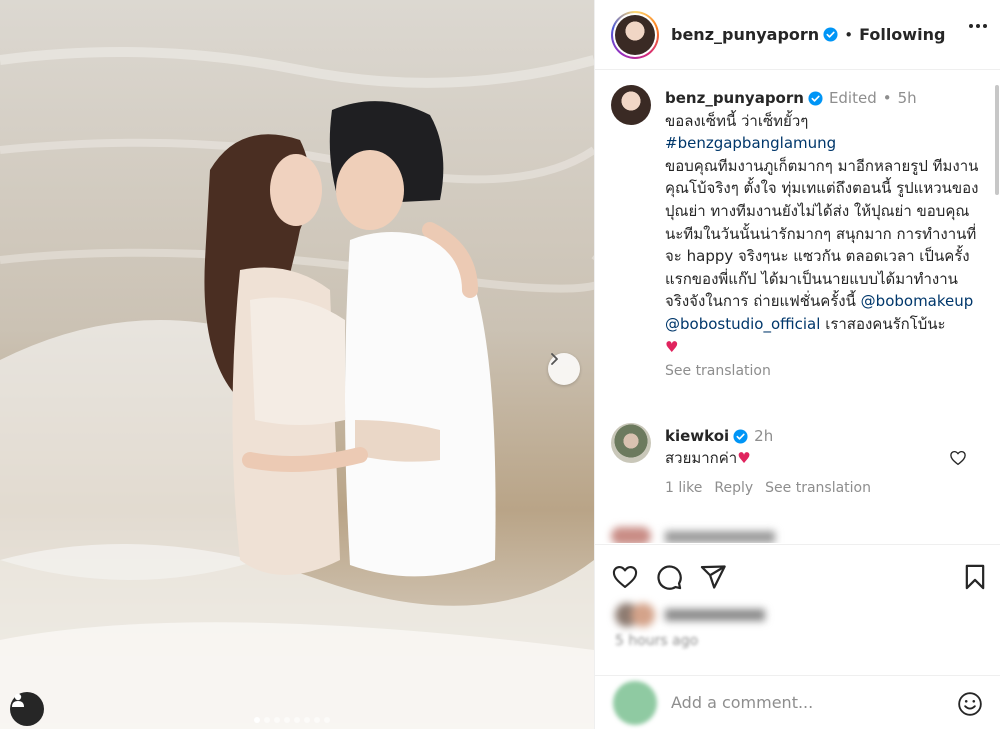 The image size is (1000, 729). Describe the element at coordinates (631, 105) in the screenshot. I see `caption-avatar` at that location.